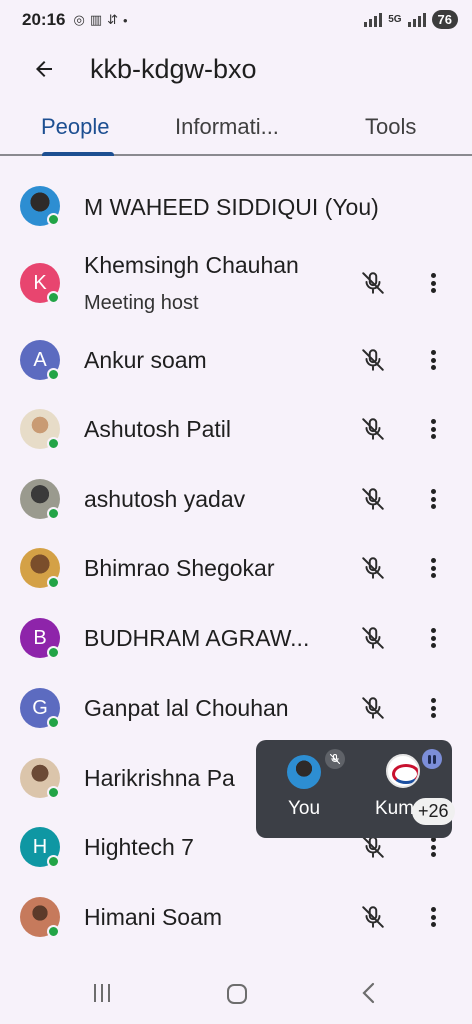  I want to click on back-button, so click(44, 69).